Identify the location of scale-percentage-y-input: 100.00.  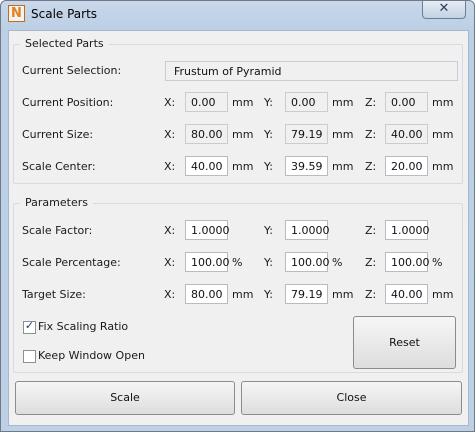
(307, 262).